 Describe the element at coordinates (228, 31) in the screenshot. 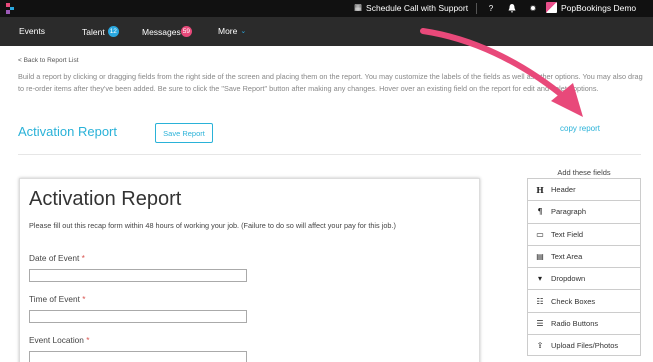

I see `nav-more-label: More` at that location.